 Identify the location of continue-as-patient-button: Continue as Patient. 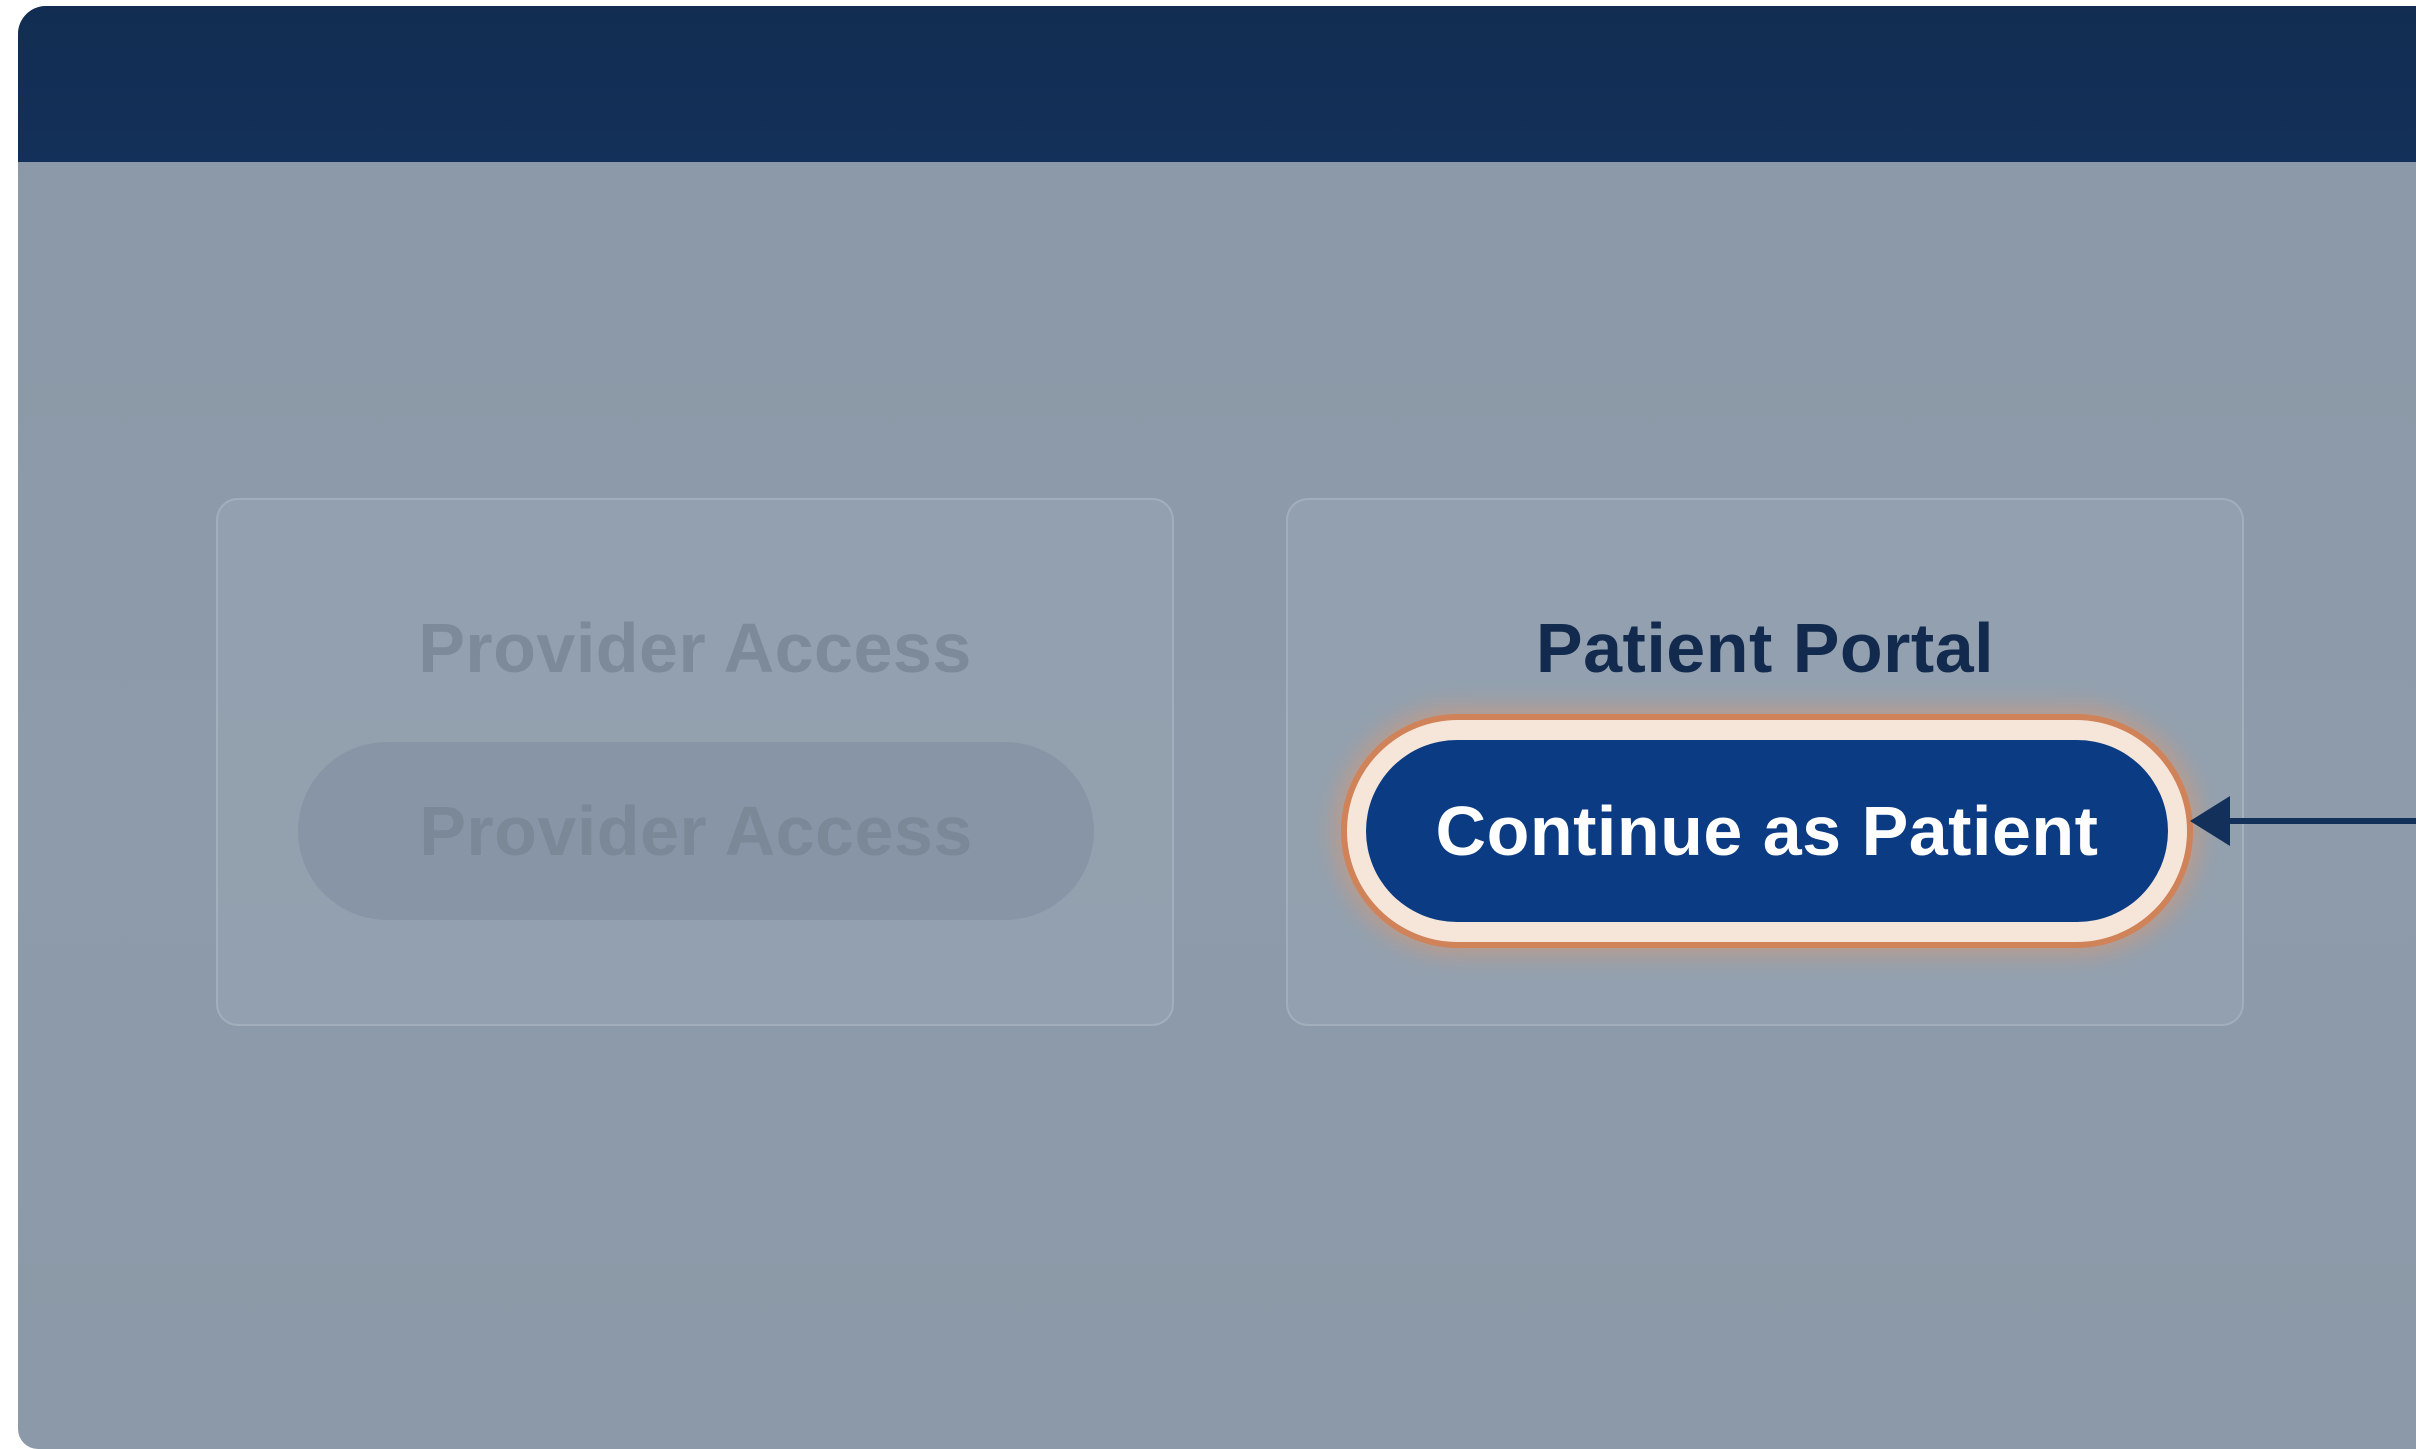
(1767, 831).